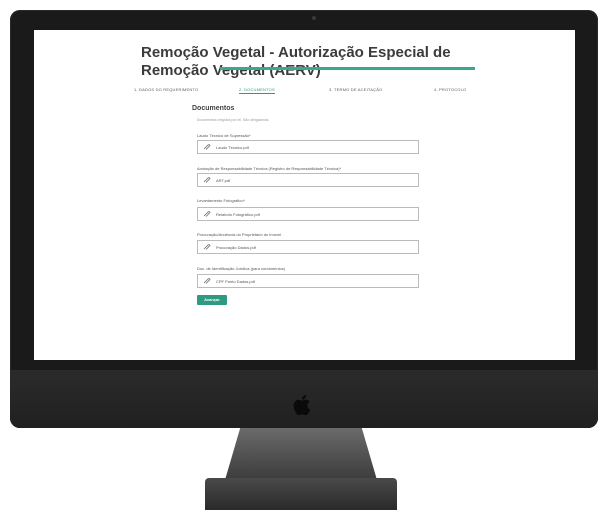  I want to click on monitor-stand-neck, so click(301, 454).